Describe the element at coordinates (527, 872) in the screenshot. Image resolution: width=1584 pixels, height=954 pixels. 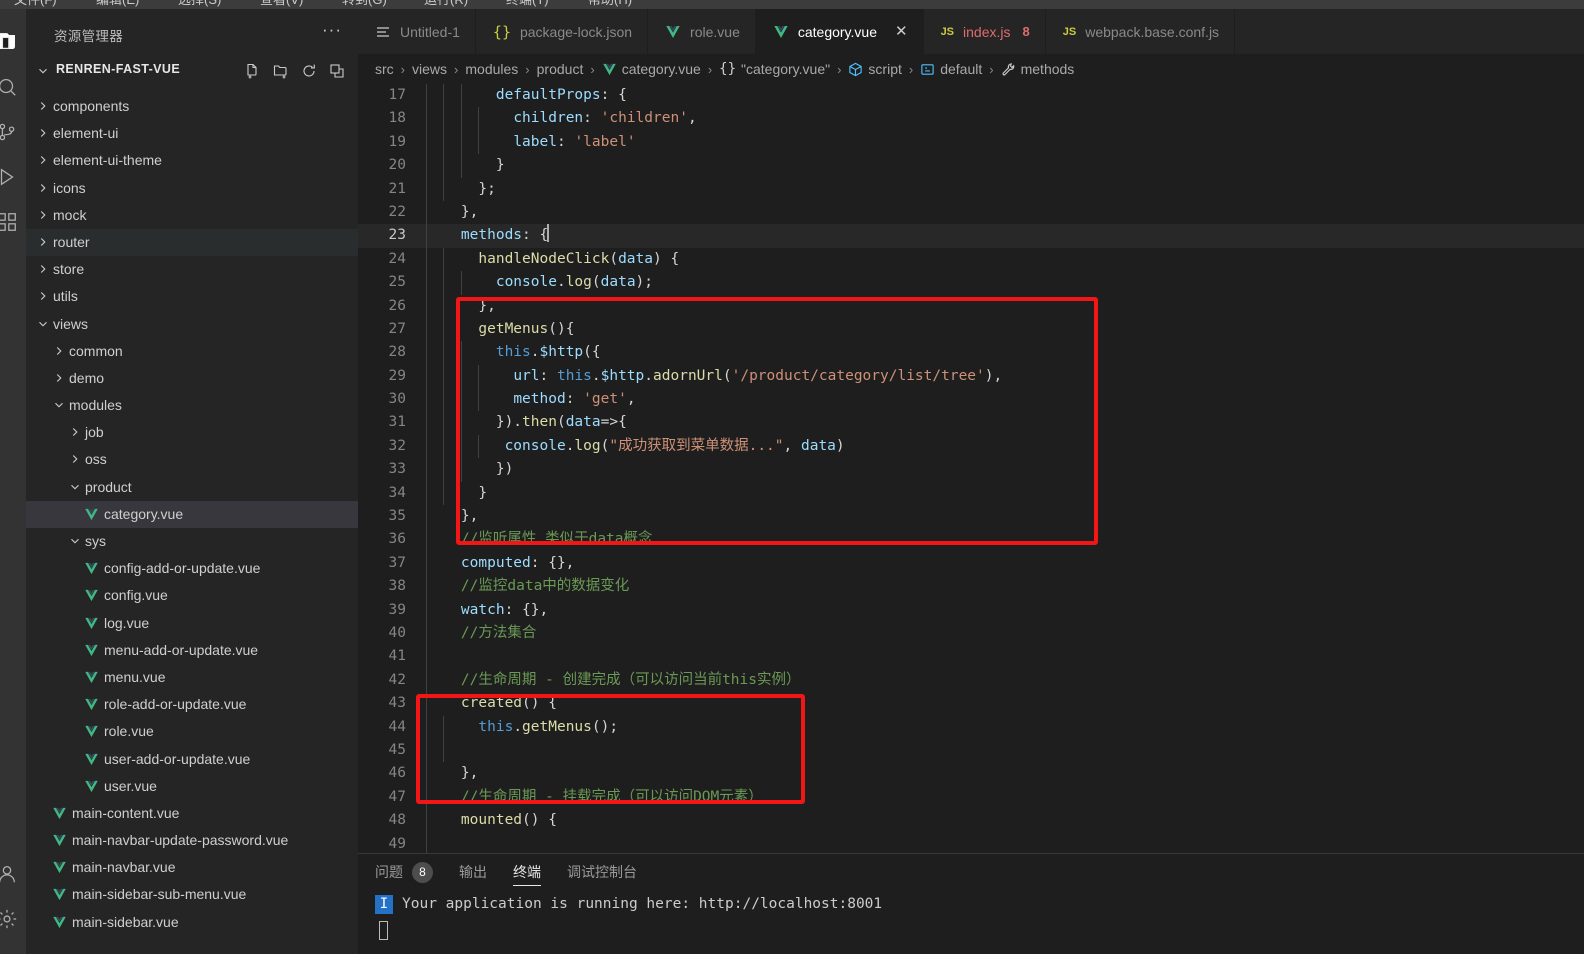
I see `panel-tab: 终端` at that location.